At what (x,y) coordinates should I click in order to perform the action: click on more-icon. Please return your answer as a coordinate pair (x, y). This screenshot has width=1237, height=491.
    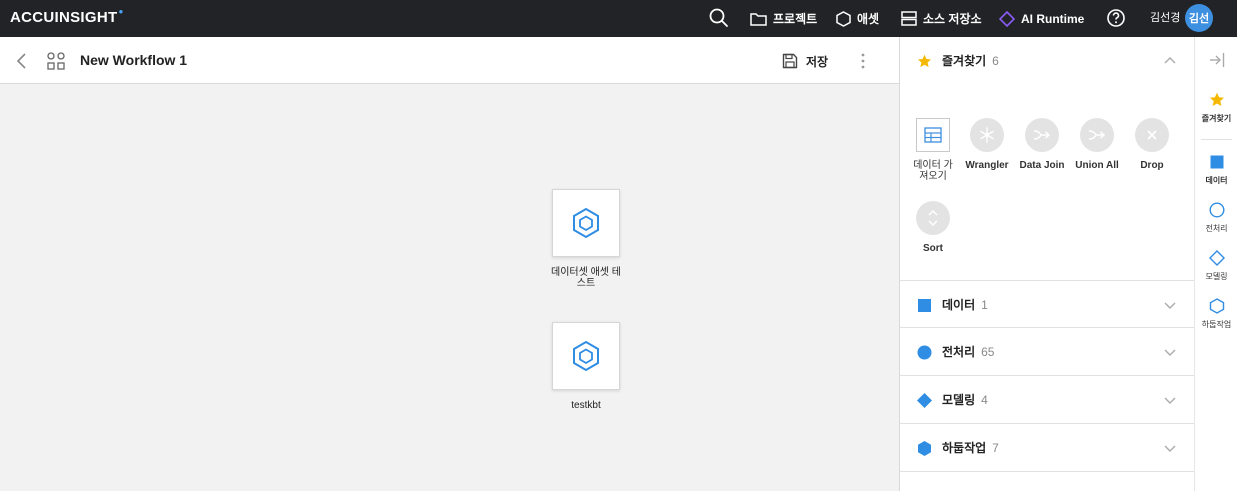
    Looking at the image, I should click on (863, 61).